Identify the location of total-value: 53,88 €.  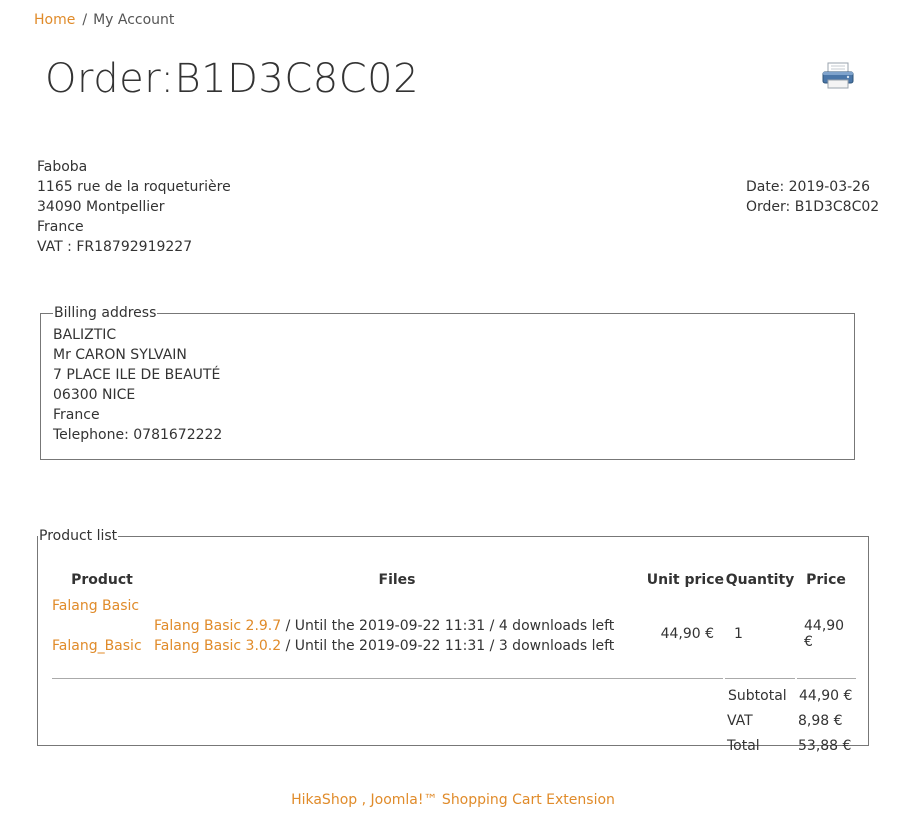
(825, 746).